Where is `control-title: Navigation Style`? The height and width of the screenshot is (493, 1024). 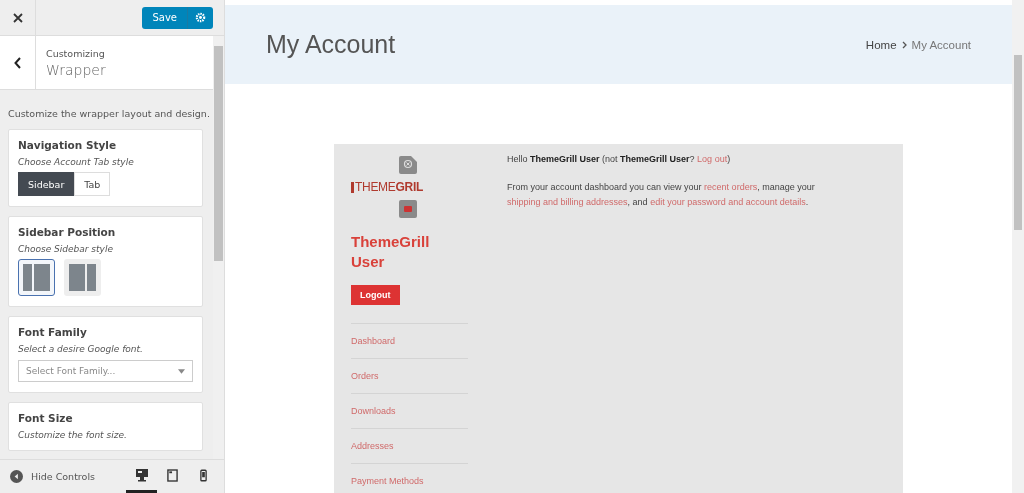
control-title: Navigation Style is located at coordinates (68, 145).